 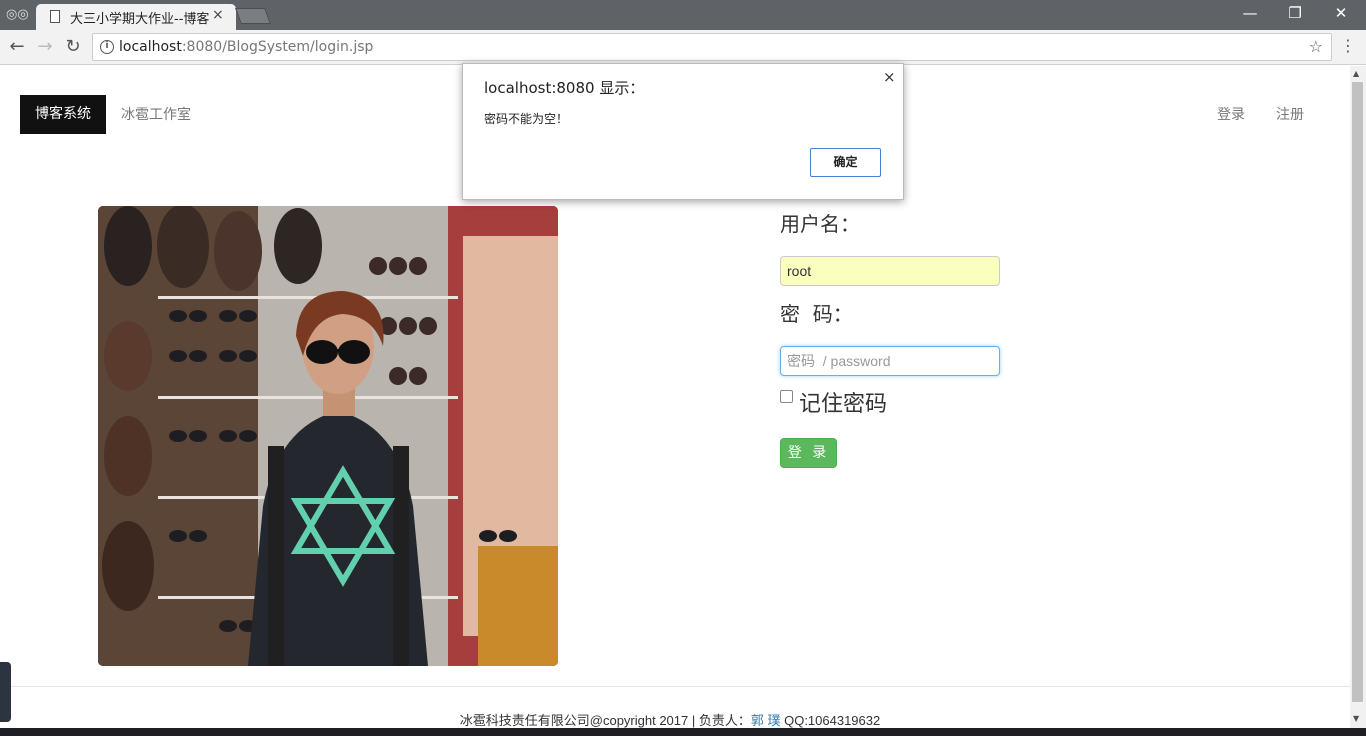 I want to click on url-host: localhost, so click(x=150, y=47).